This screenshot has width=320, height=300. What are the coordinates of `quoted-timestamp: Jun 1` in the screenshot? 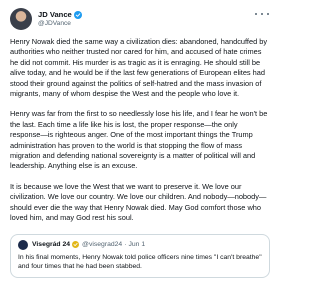 It's located at (137, 244).